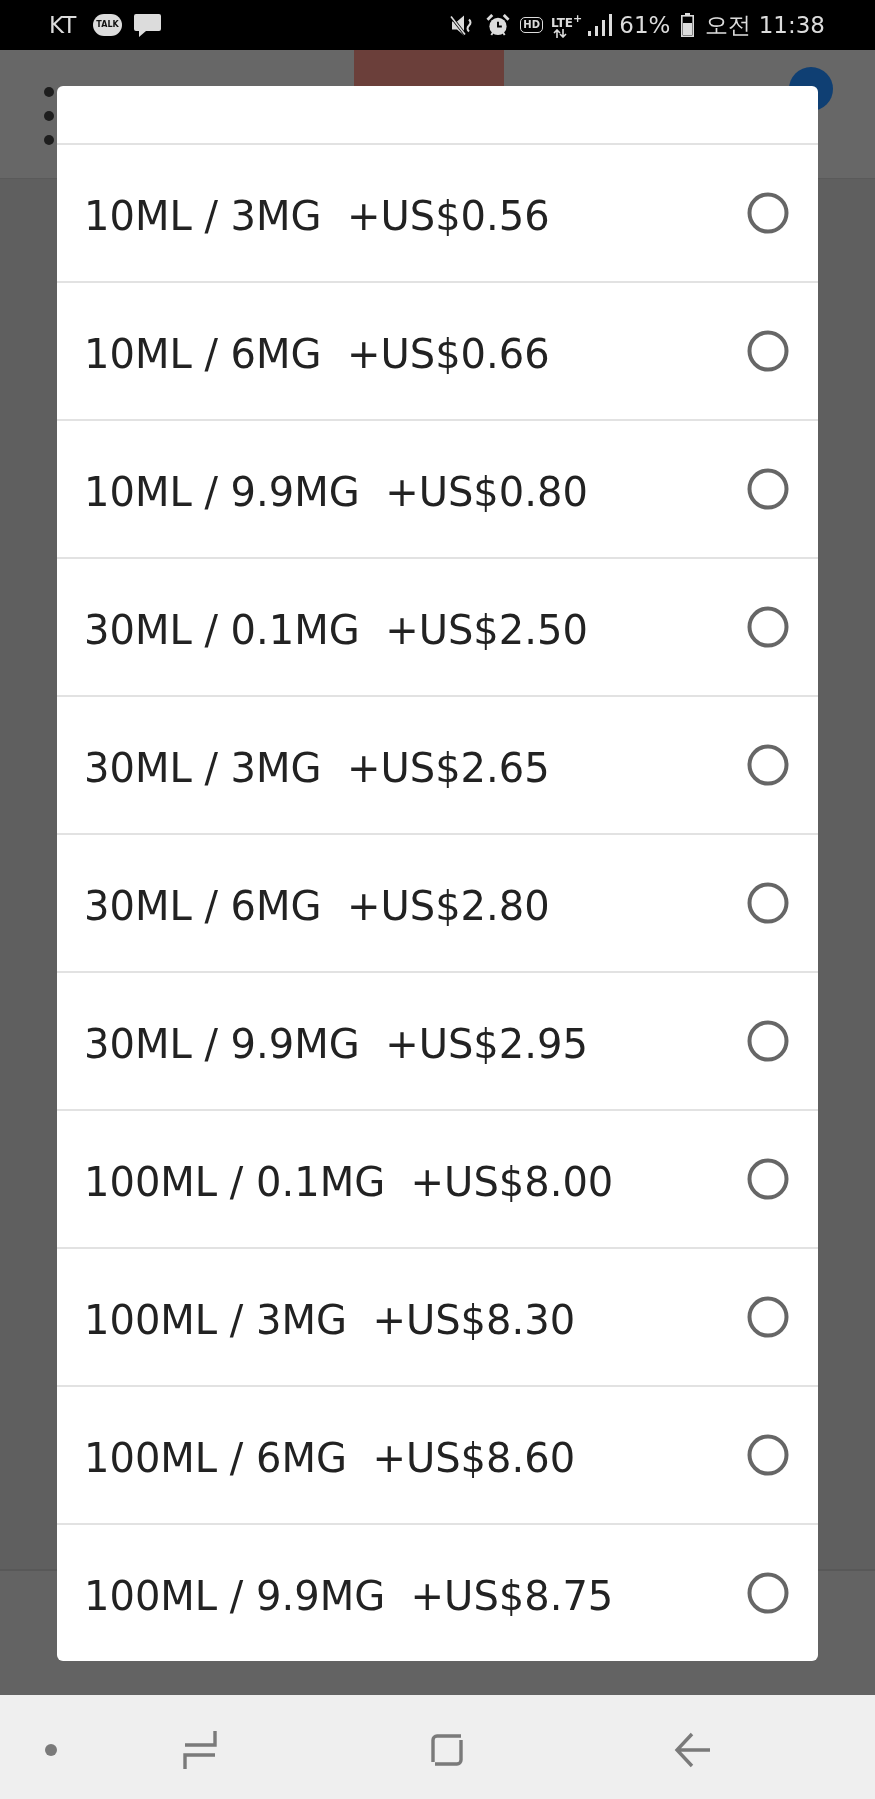  Describe the element at coordinates (317, 906) in the screenshot. I see `option-label: 30ML / 6MG +US$2.80` at that location.